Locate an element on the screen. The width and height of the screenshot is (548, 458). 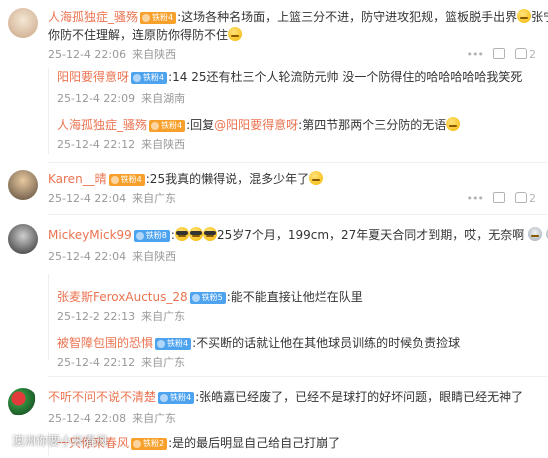
location: 来自湖南 is located at coordinates (163, 98).